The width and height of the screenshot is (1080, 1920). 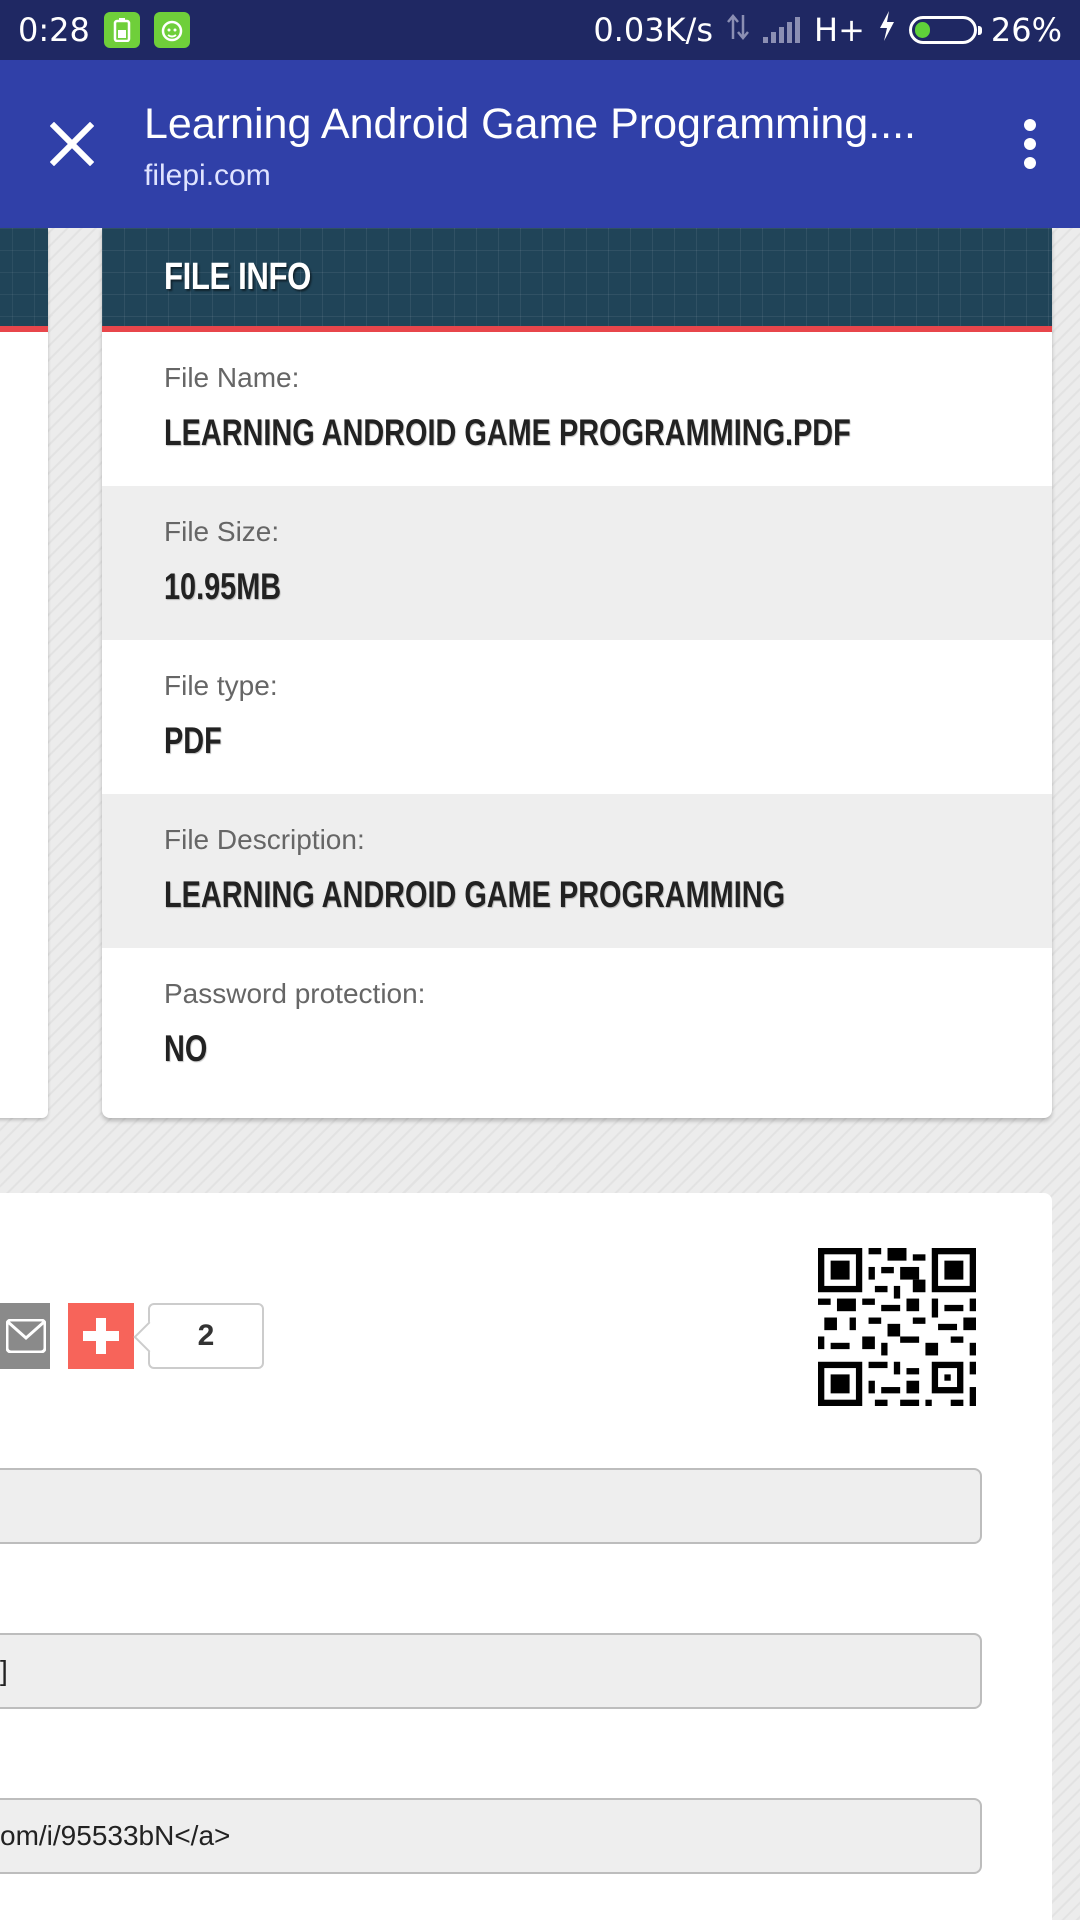 I want to click on mail-icon, so click(x=26, y=1336).